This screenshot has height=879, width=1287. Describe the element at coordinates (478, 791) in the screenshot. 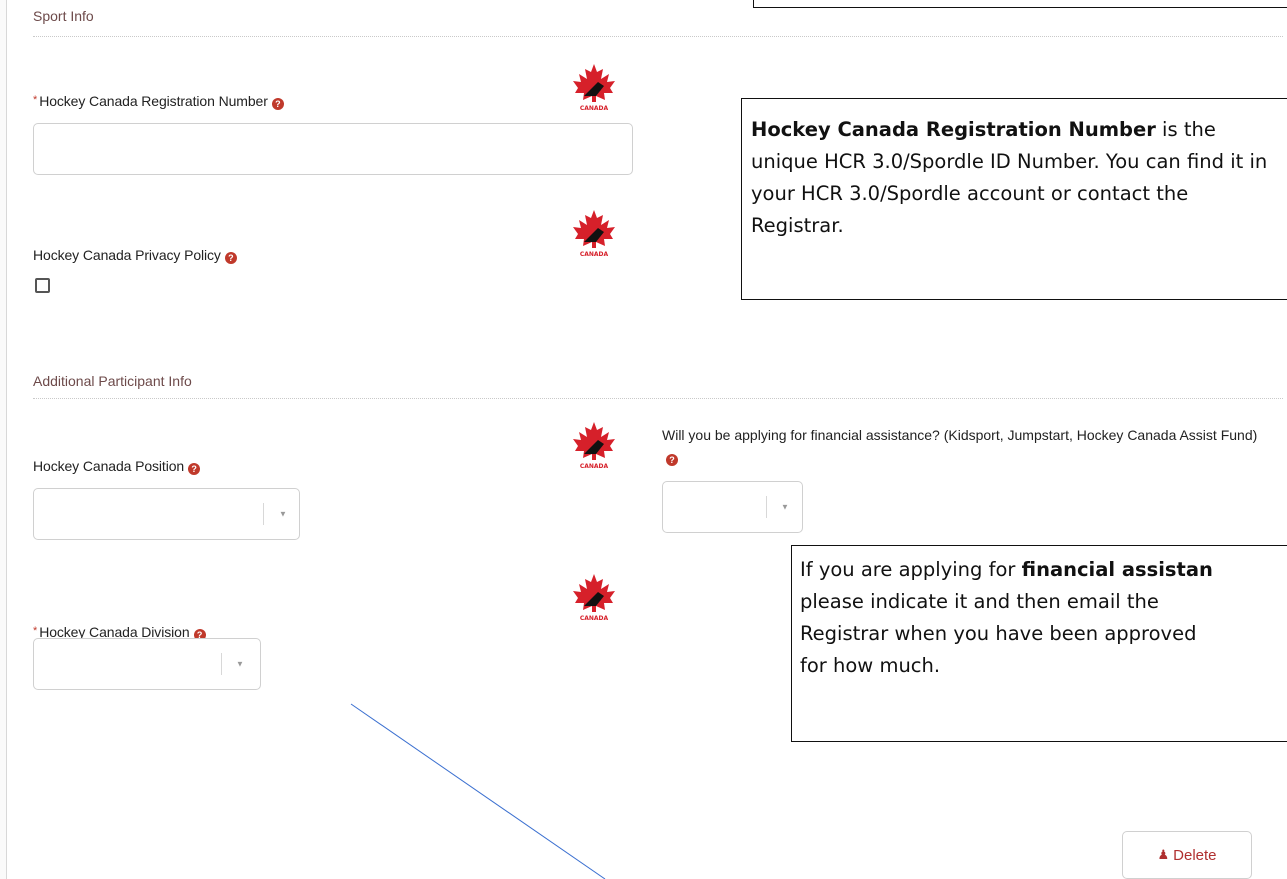

I see `annotation-leader-line` at that location.